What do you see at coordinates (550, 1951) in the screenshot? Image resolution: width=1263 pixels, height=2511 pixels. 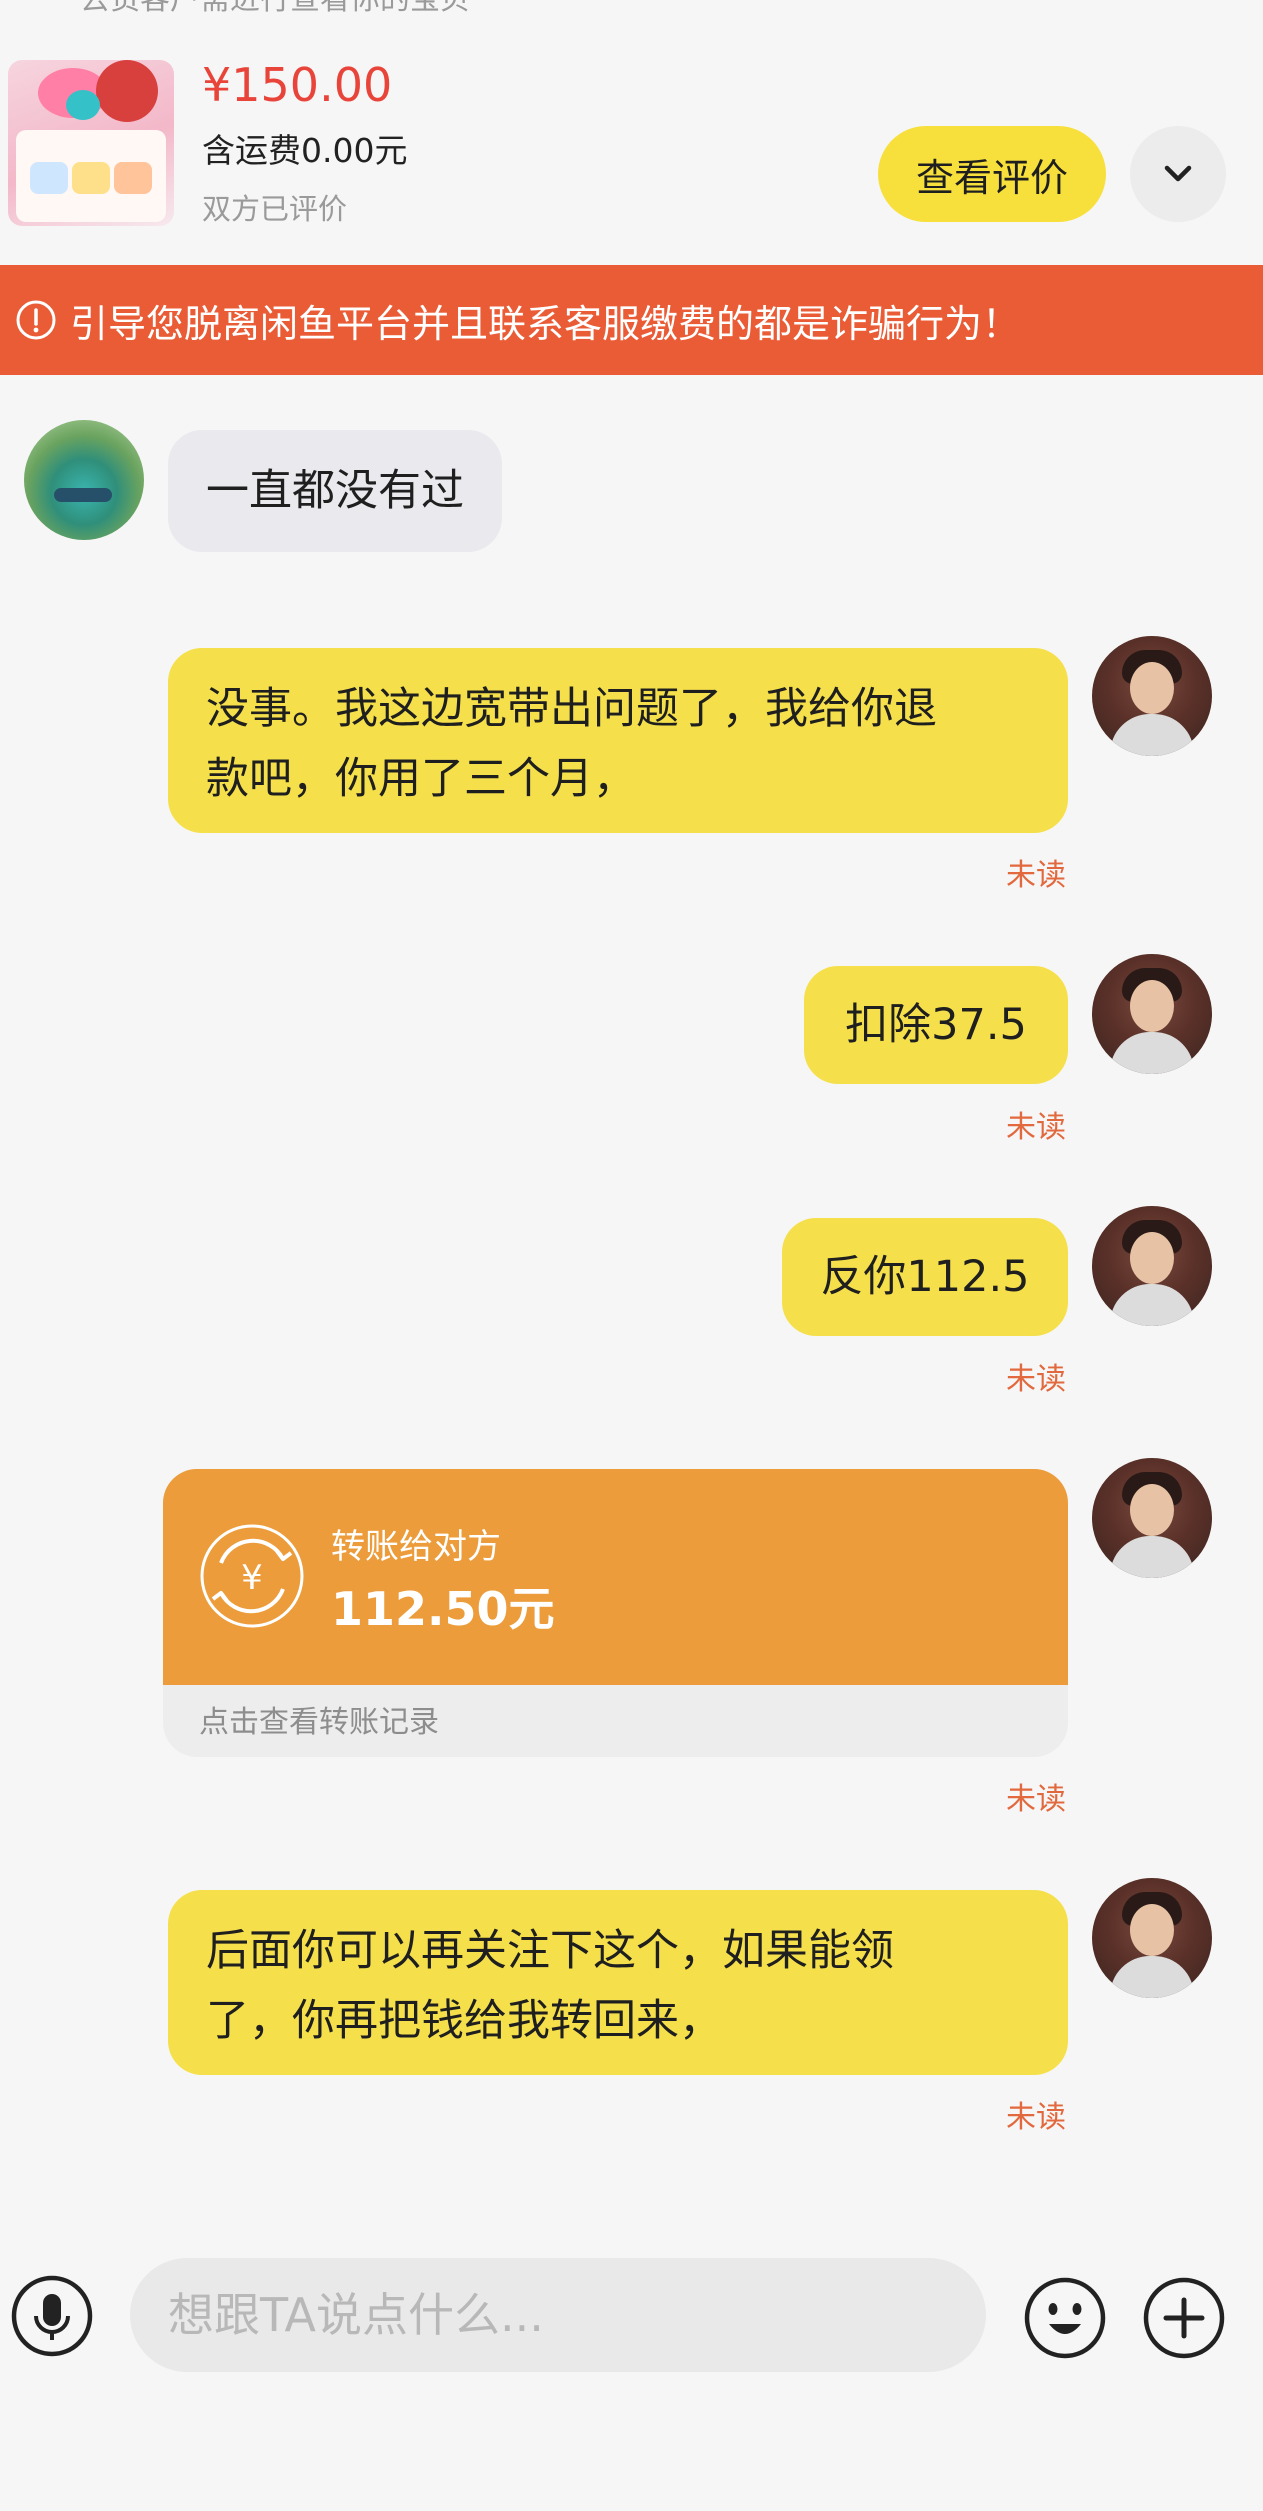 I see `message-line: 后面你可以再关注下这个，如果能领` at bounding box center [550, 1951].